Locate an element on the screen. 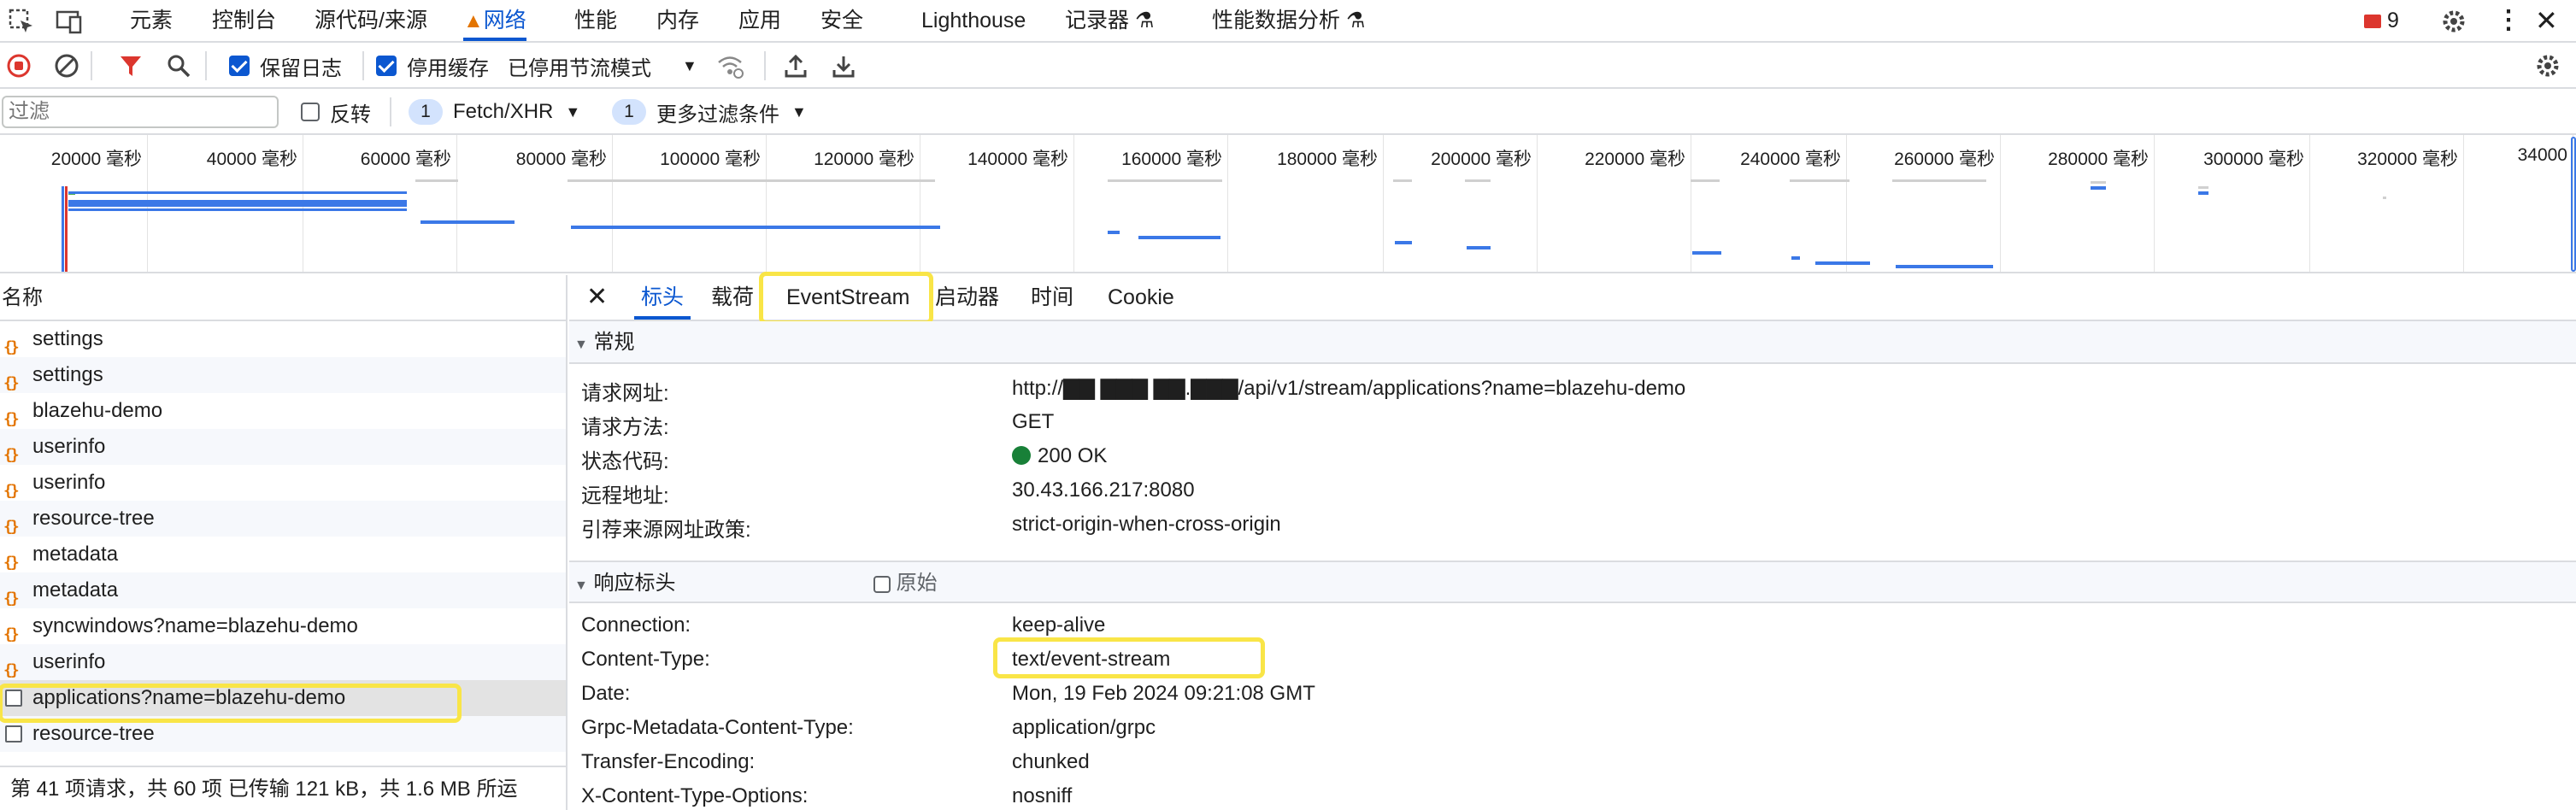 The height and width of the screenshot is (810, 2576). error-icon is located at coordinates (2372, 21).